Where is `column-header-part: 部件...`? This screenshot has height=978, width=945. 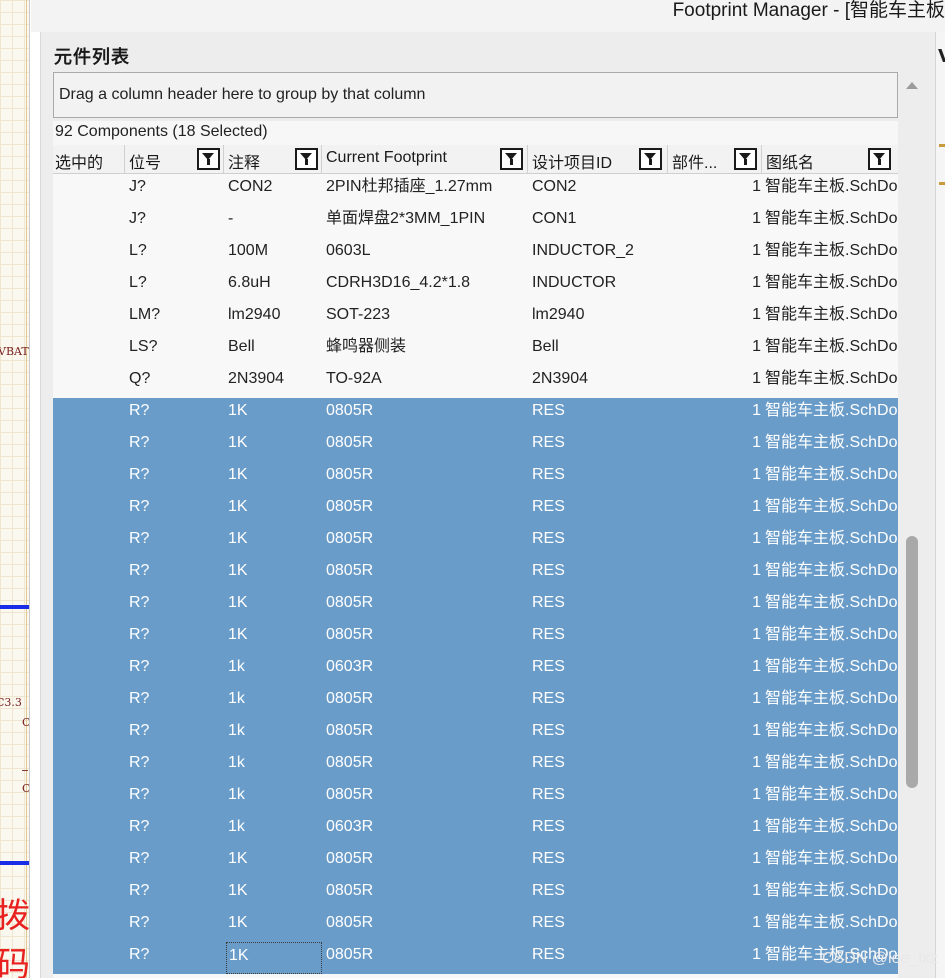
column-header-part: 部件... is located at coordinates (715, 159).